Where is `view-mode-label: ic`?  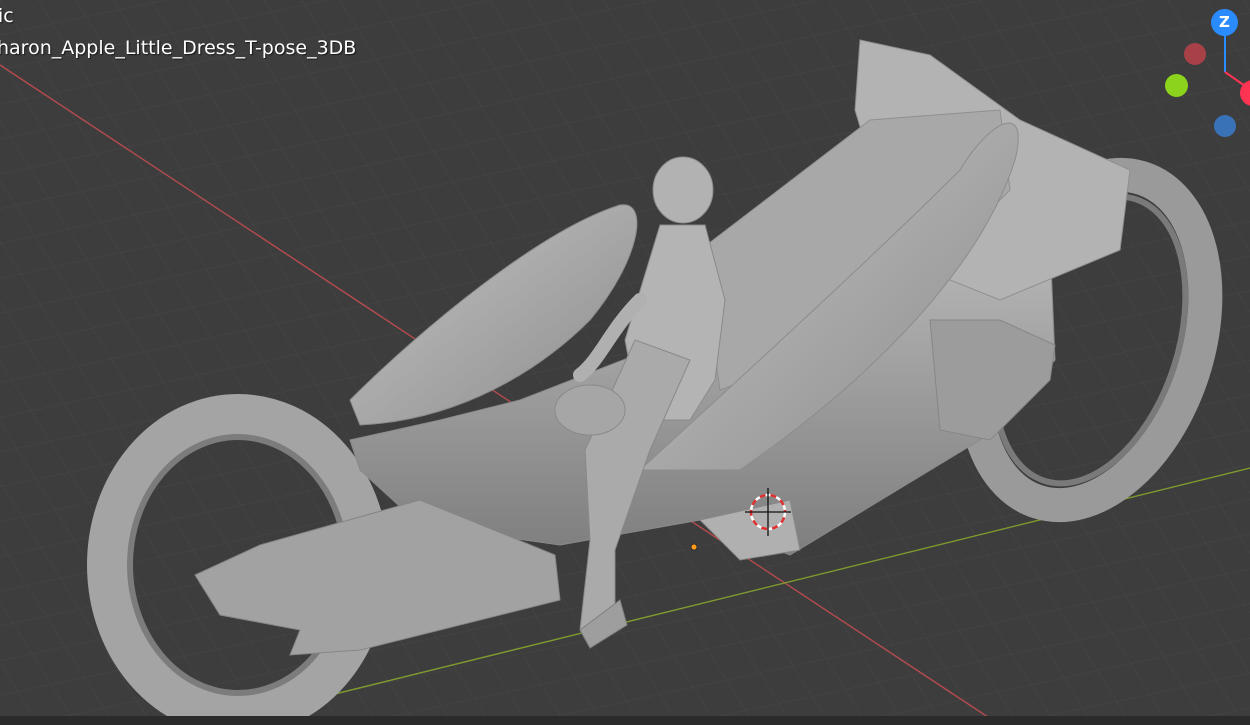
view-mode-label: ic is located at coordinates (7, 16).